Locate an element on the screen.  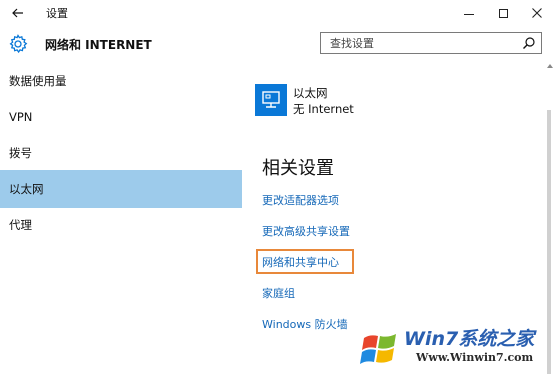
title-bar: 设置 is located at coordinates (277, 13).